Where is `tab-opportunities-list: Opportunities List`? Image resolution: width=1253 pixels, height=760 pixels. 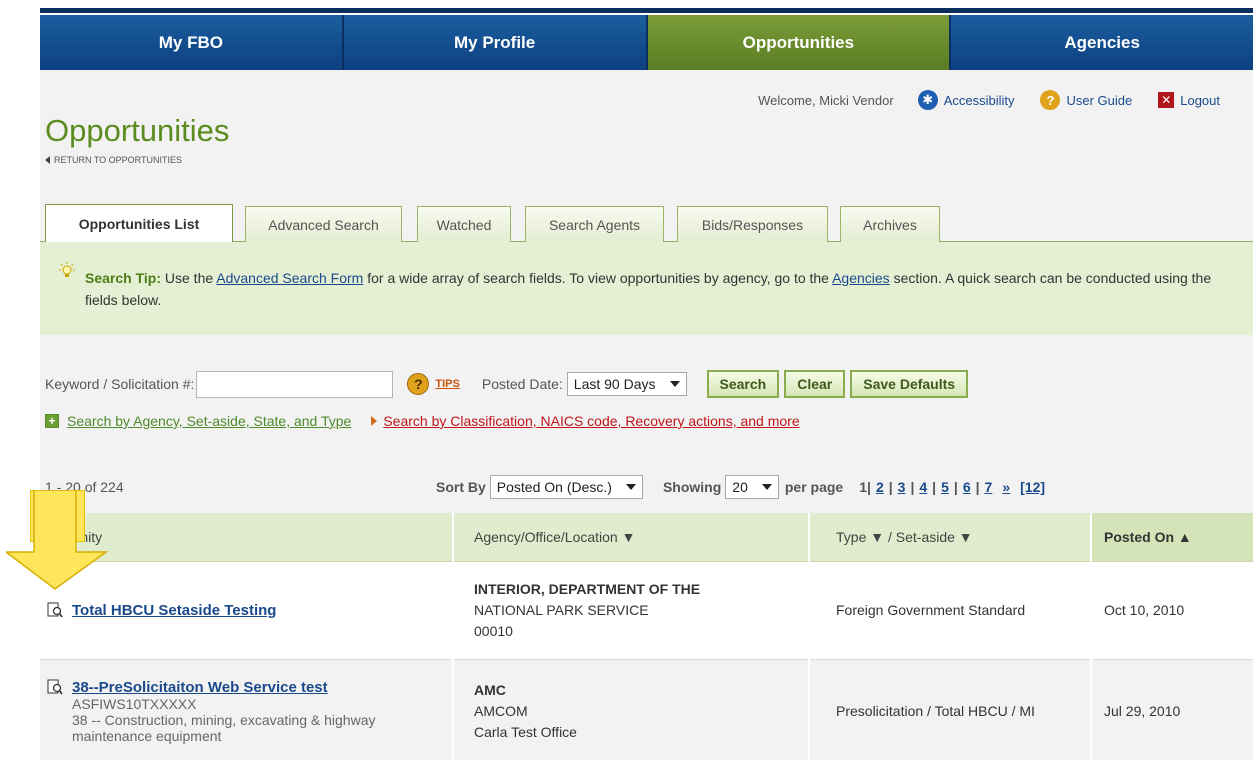 tab-opportunities-list: Opportunities List is located at coordinates (139, 223).